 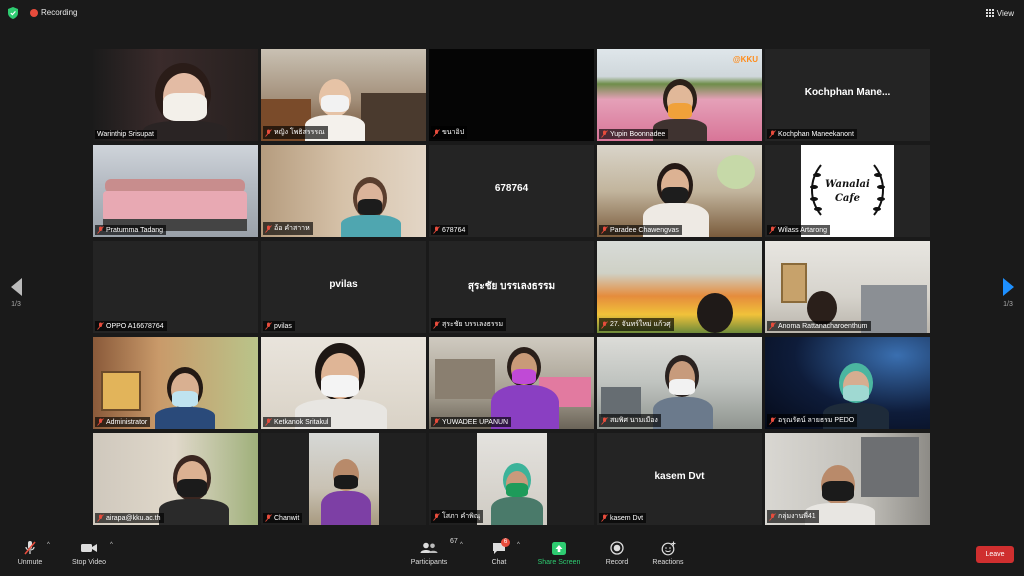 I want to click on leave-meeting-button: Leave, so click(x=995, y=554).